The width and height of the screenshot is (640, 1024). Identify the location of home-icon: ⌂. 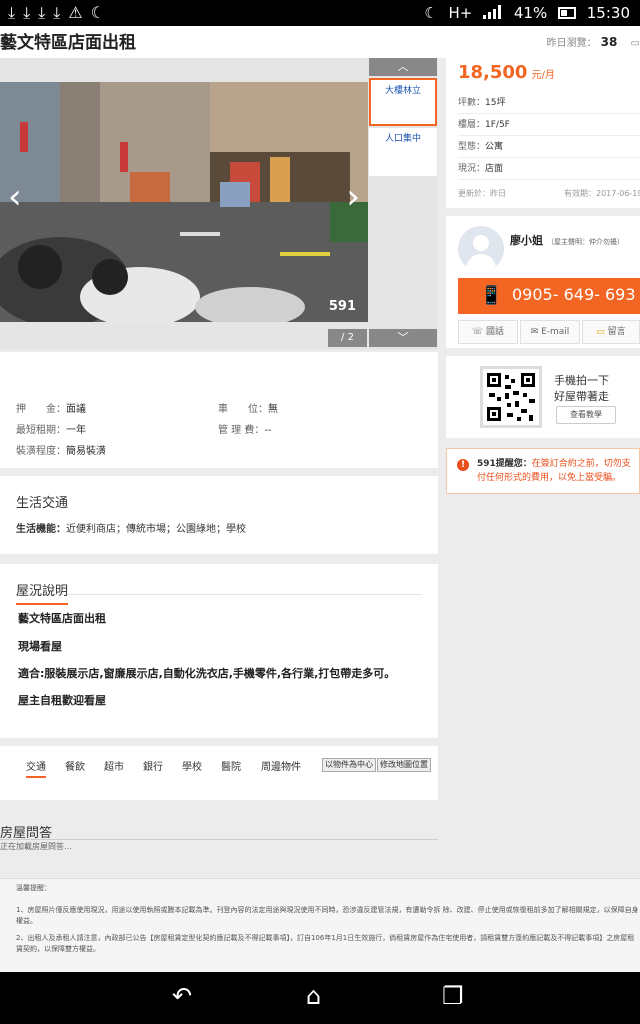
(313, 996).